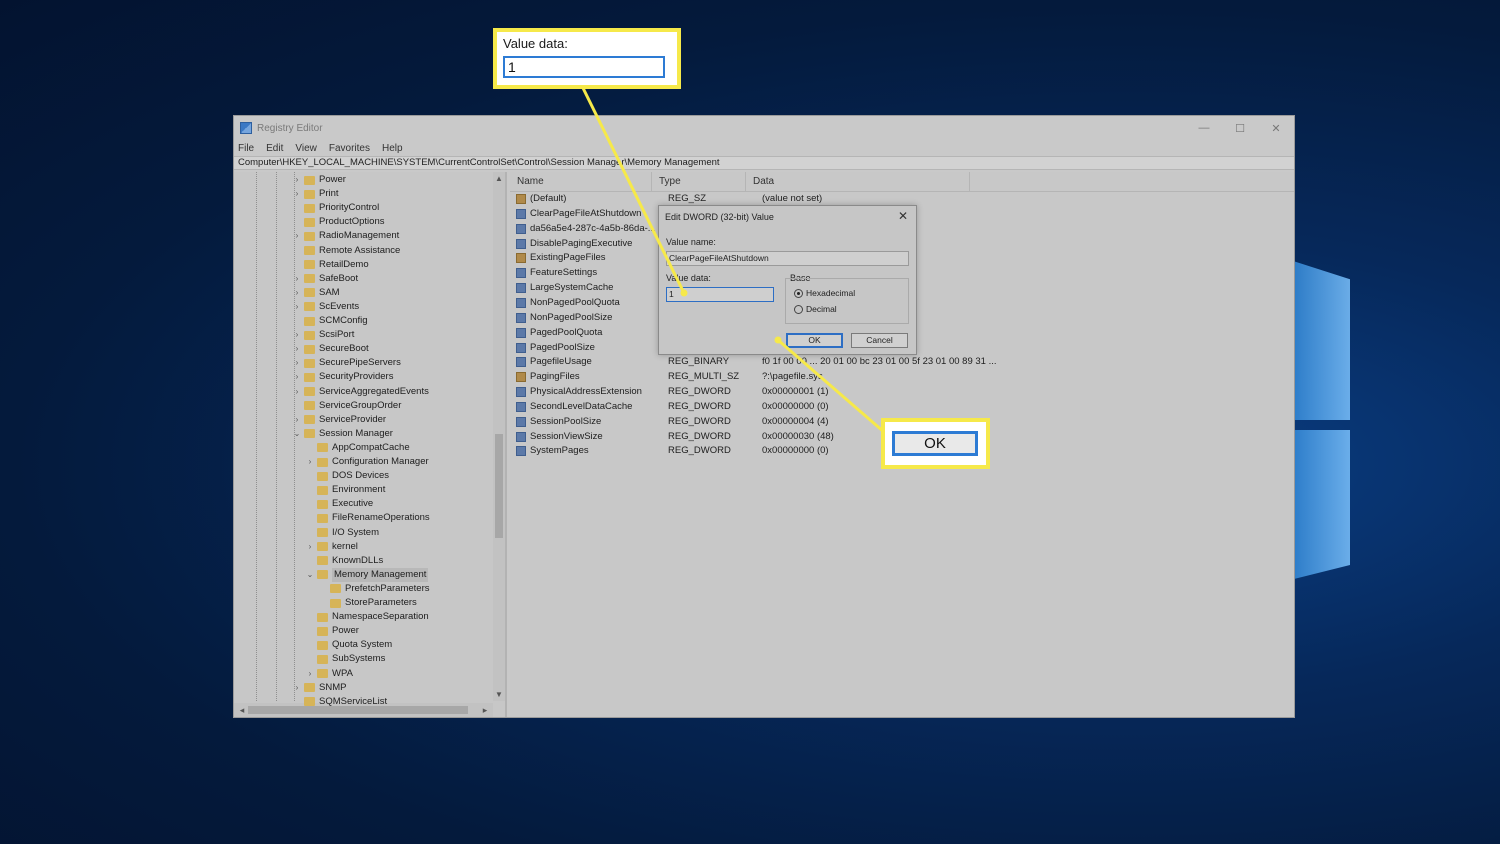 The height and width of the screenshot is (844, 1500). I want to click on tree-scroll-thumb, so click(499, 486).